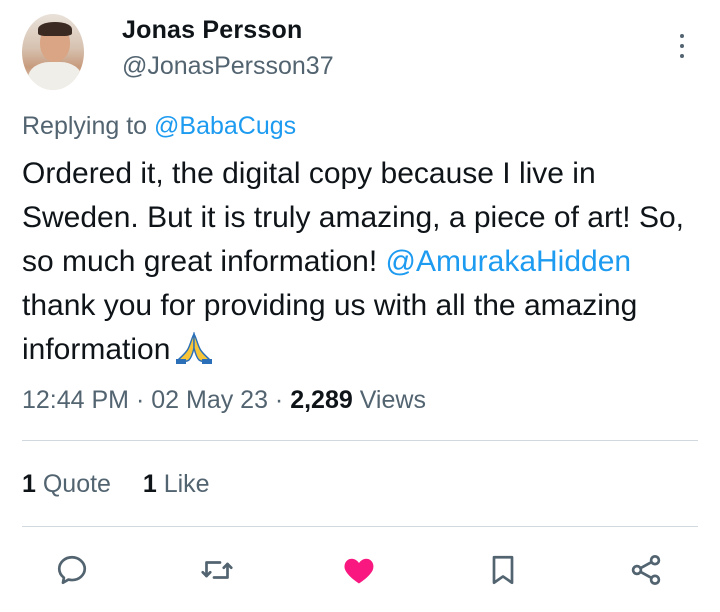  Describe the element at coordinates (149, 484) in the screenshot. I see `likes-count: 1` at that location.